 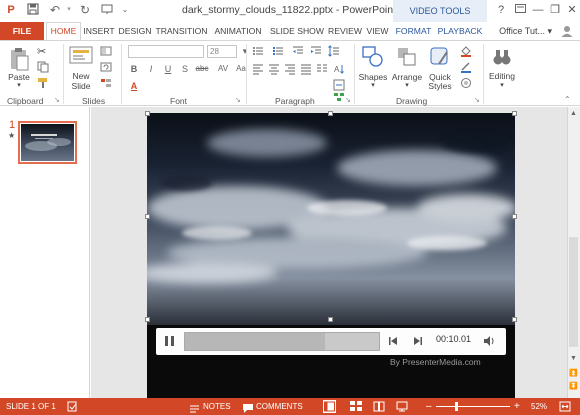 What do you see at coordinates (258, 69) in the screenshot?
I see `align-left-icon` at bounding box center [258, 69].